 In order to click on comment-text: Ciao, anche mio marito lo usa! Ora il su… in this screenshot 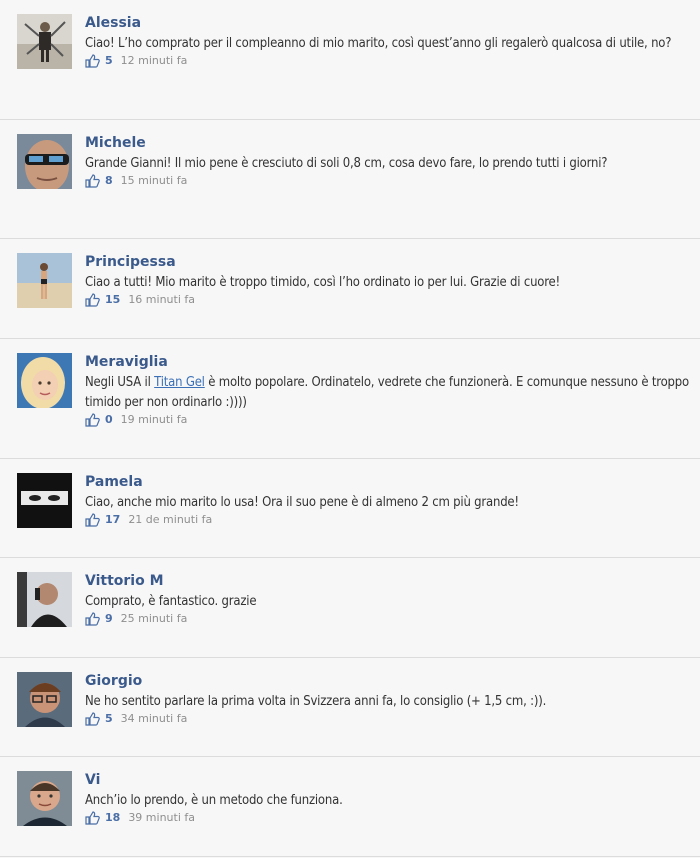, I will do `click(302, 502)`.